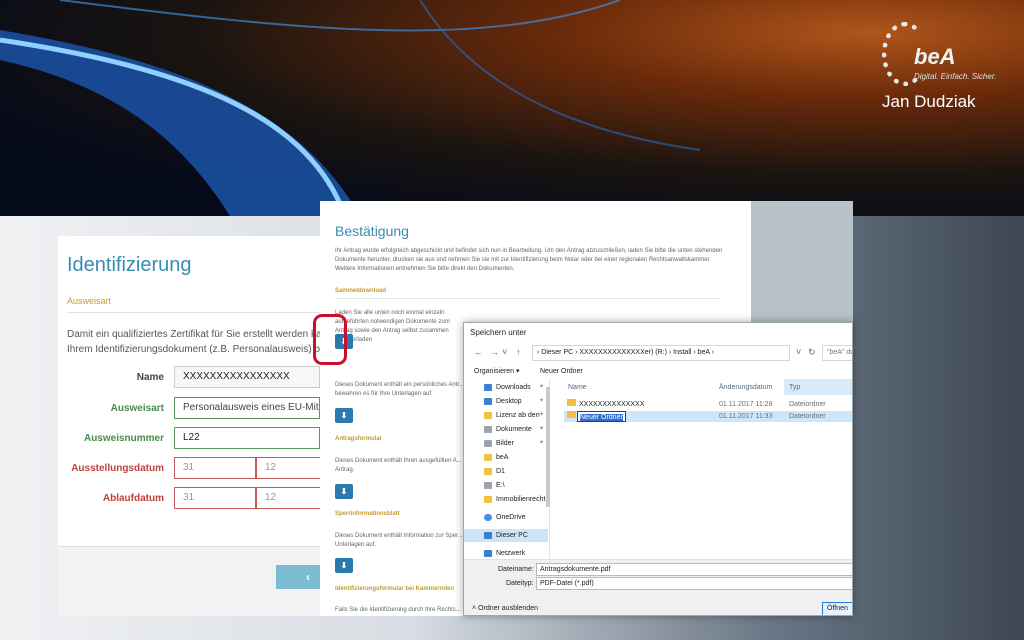 This screenshot has width=1024, height=640. What do you see at coordinates (518, 352) in the screenshot?
I see `up-arrow-icon: ↑` at bounding box center [518, 352].